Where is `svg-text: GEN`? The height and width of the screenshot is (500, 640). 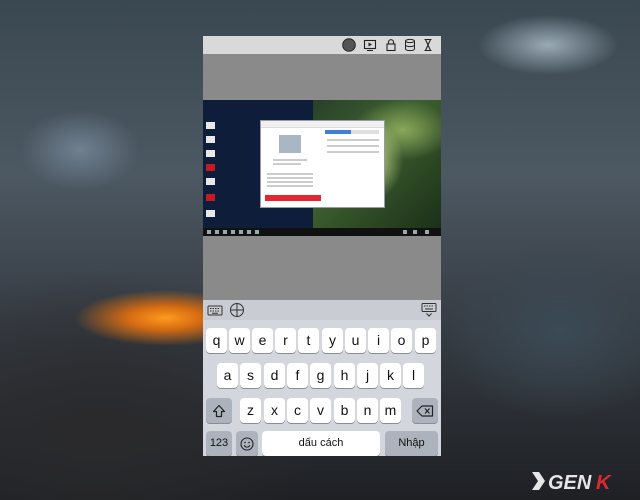
svg-text: GEN is located at coordinates (570, 483).